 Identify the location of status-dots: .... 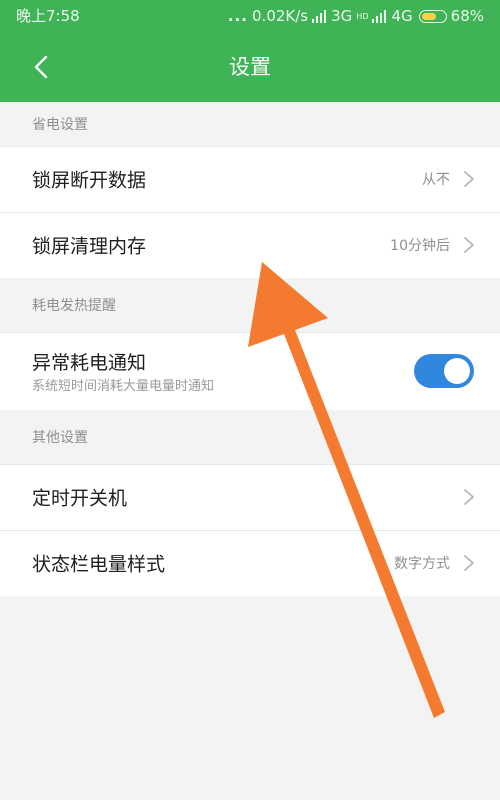
(238, 16).